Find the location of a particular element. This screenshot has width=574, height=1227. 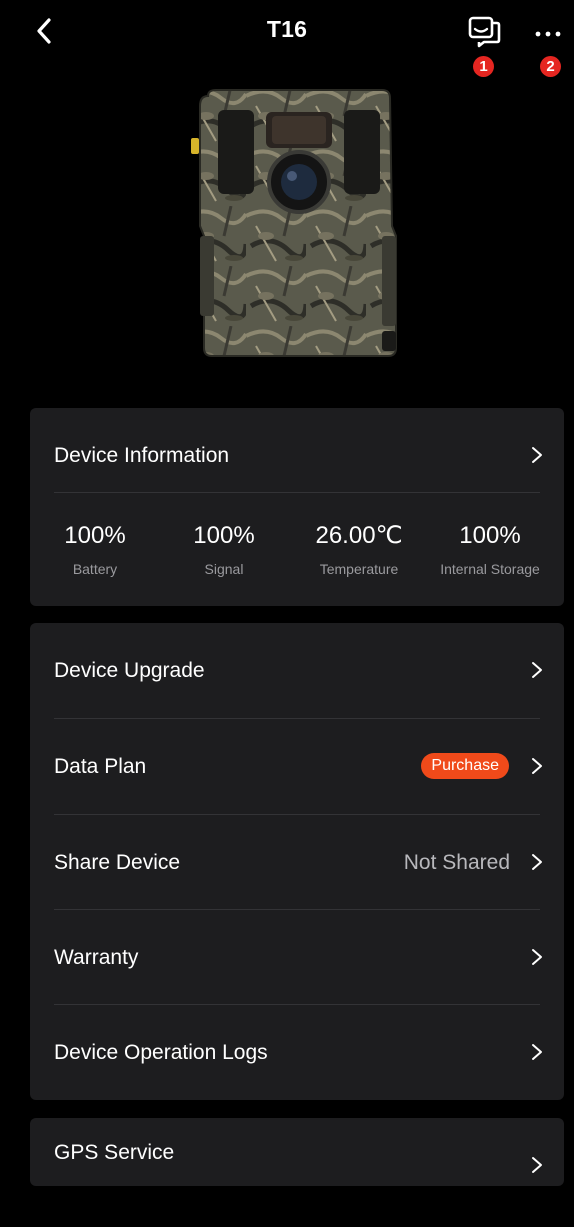

warranty-label: Warranty is located at coordinates (96, 957).